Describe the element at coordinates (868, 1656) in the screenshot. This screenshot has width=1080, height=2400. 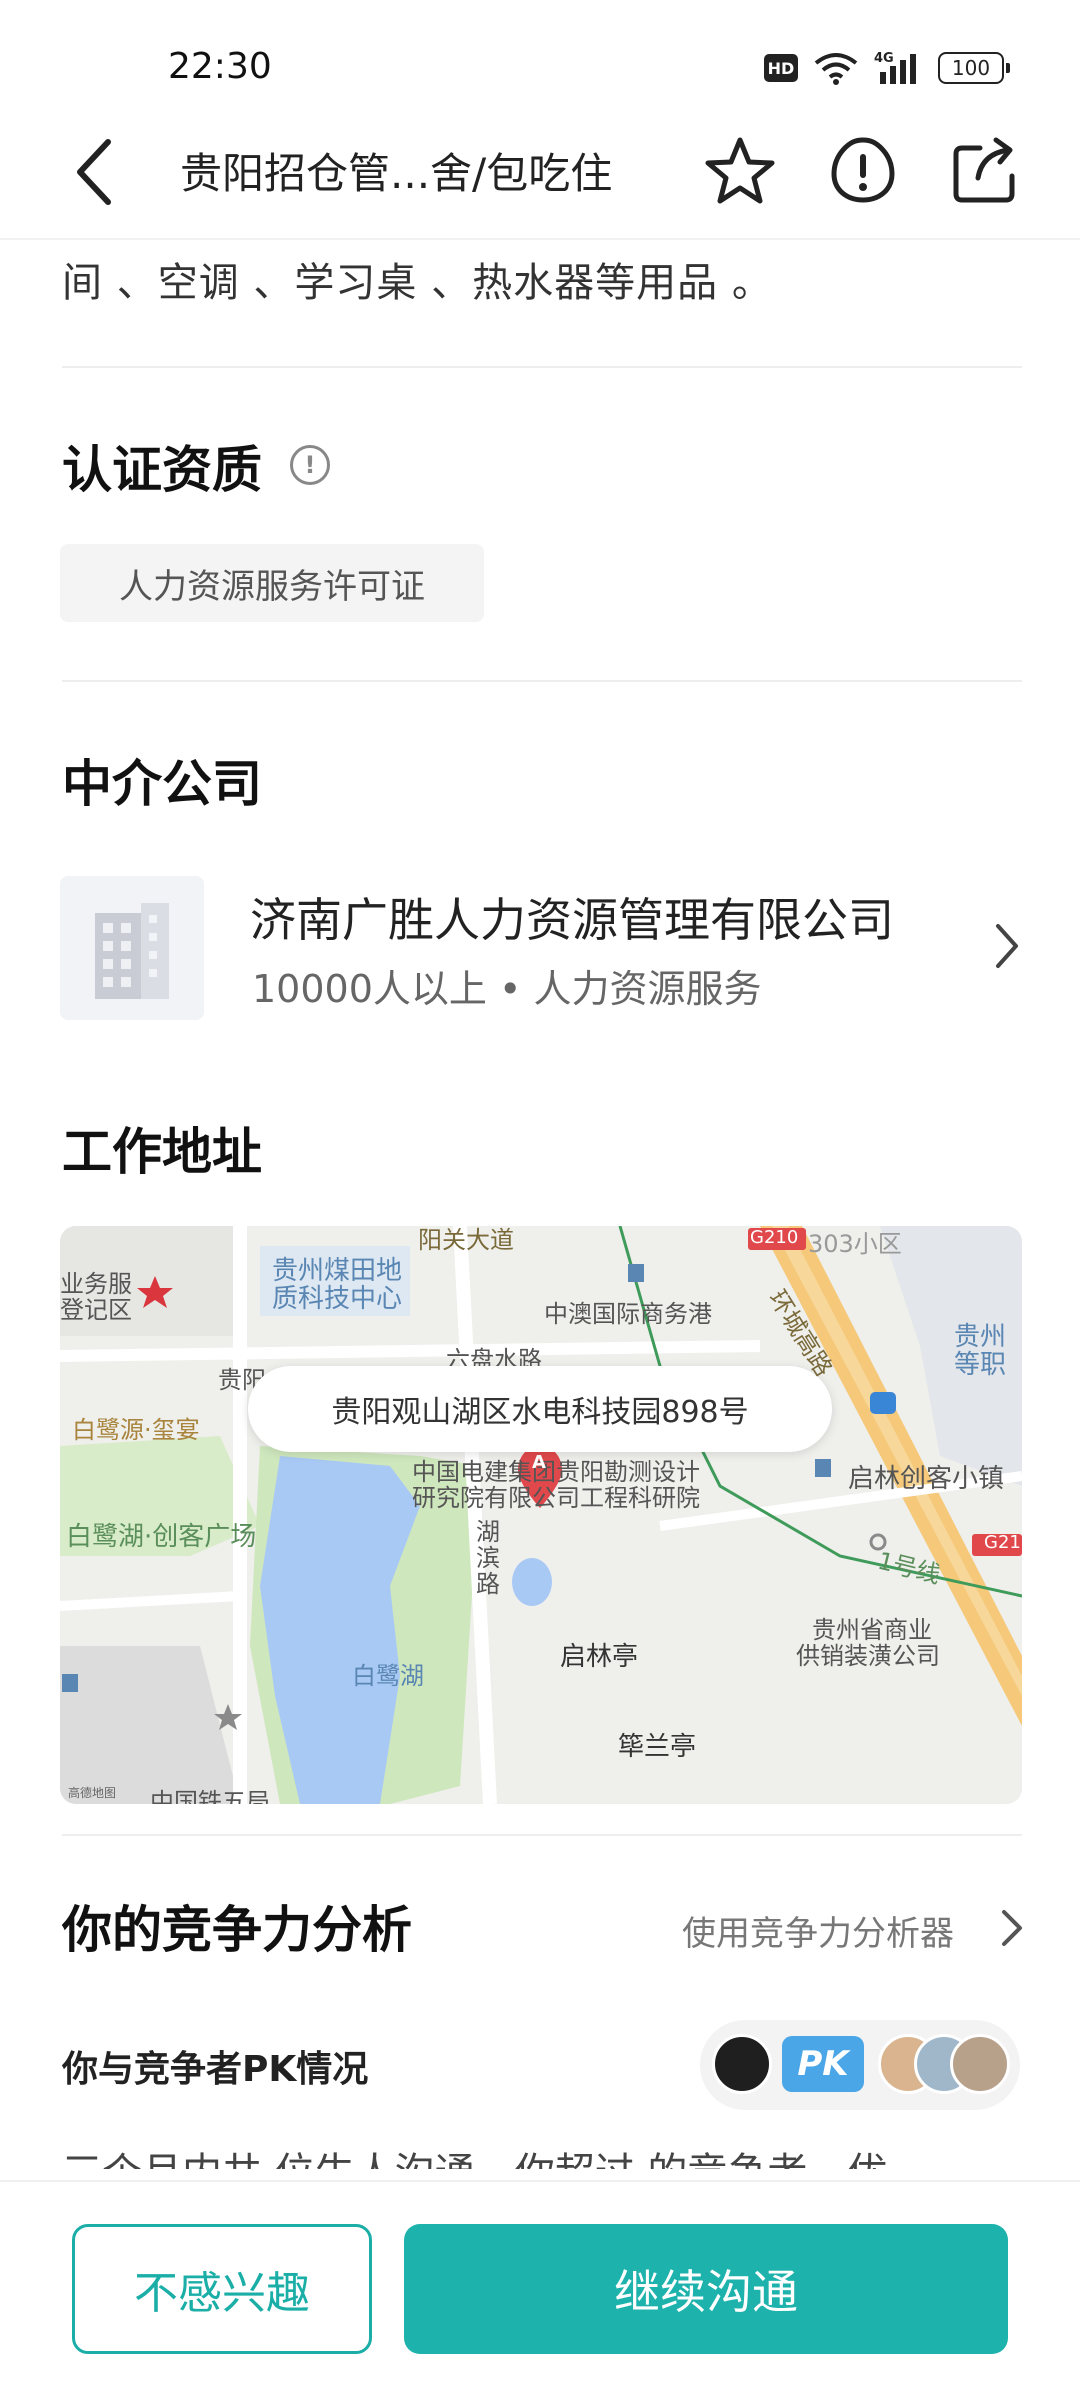
I see `map-label: 供销装潢公司` at that location.